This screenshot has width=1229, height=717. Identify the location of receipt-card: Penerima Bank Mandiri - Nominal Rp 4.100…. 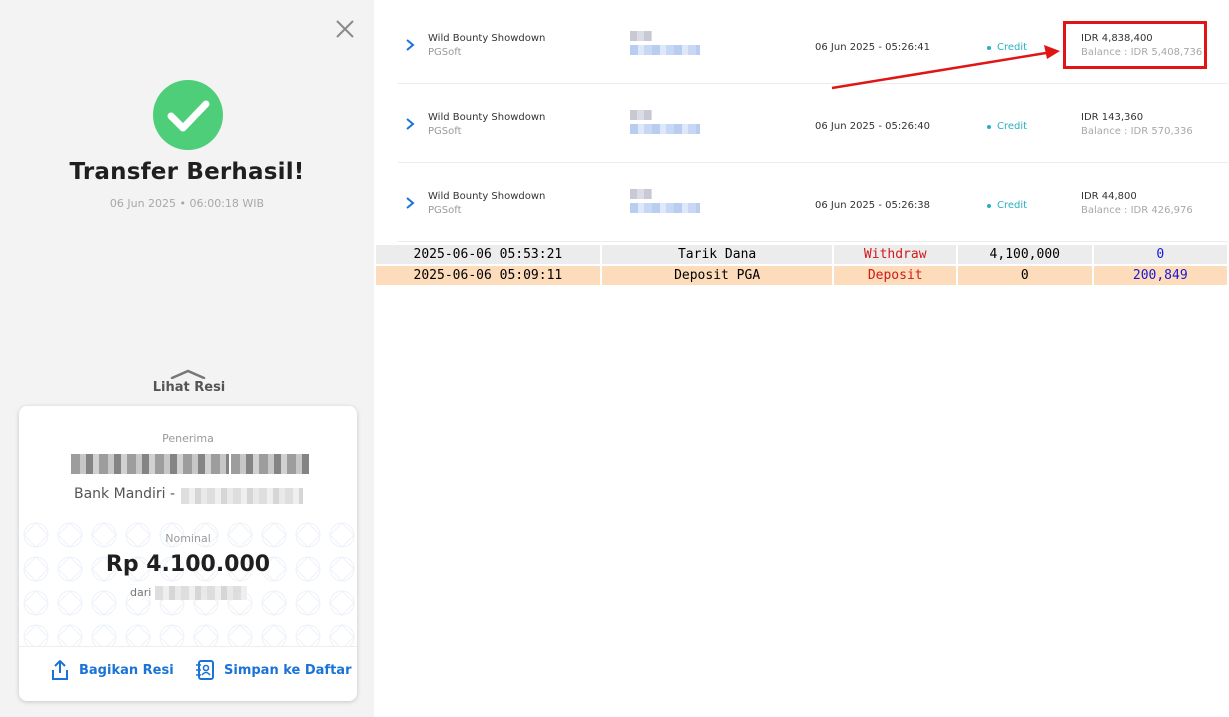
(188, 553).